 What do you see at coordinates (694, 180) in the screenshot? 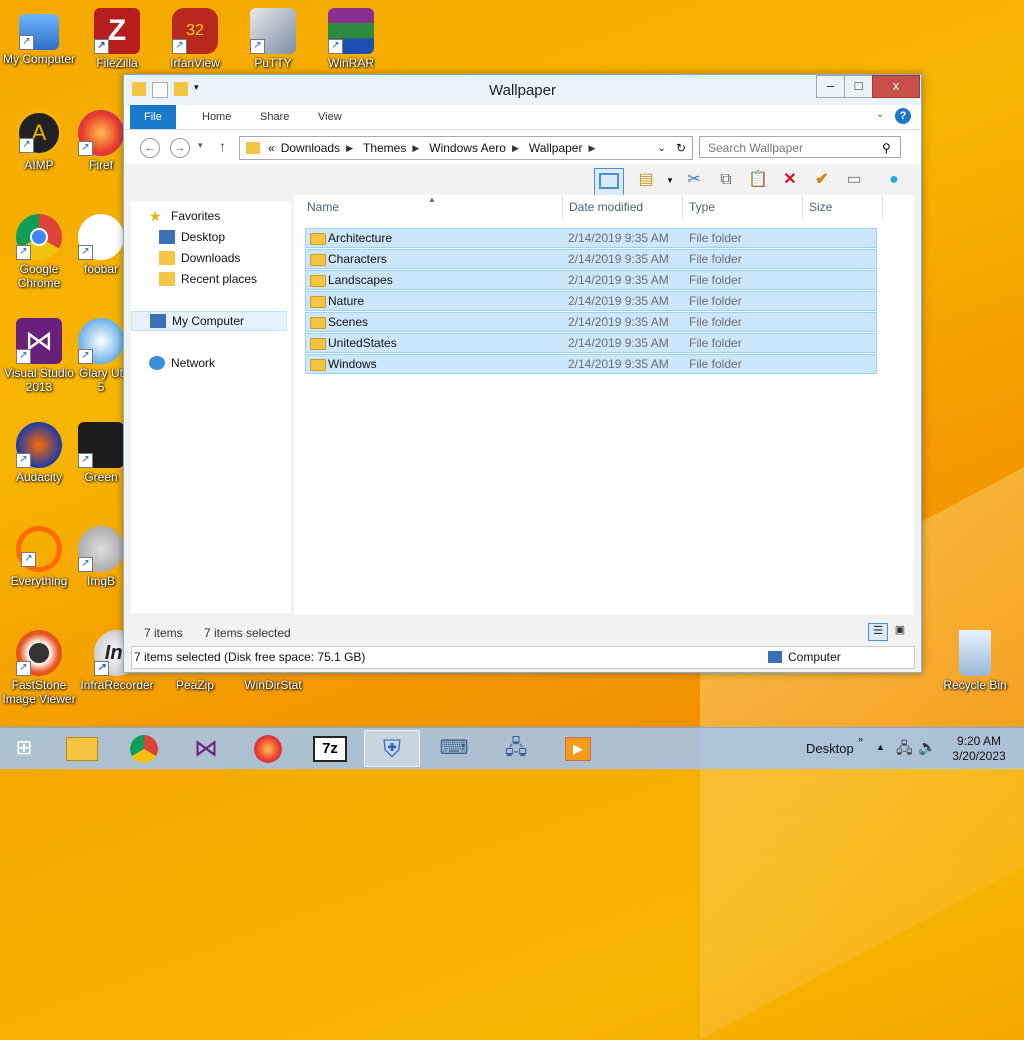
I see `cut-icon: ✂` at bounding box center [694, 180].